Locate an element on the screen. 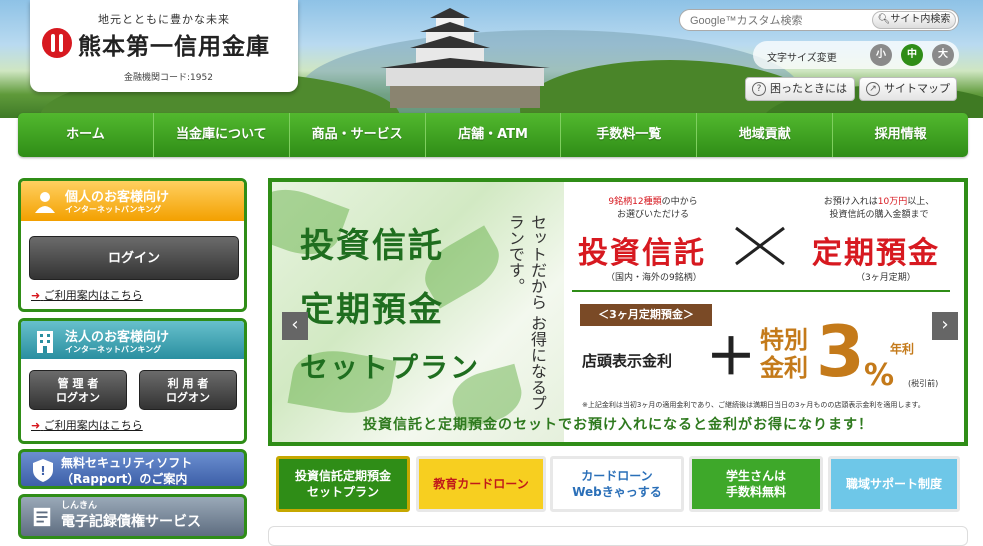  logo-panel: 地元とともに豊かな未来 熊本第一信用金庫 金融機関コード:1952 is located at coordinates (164, 46).